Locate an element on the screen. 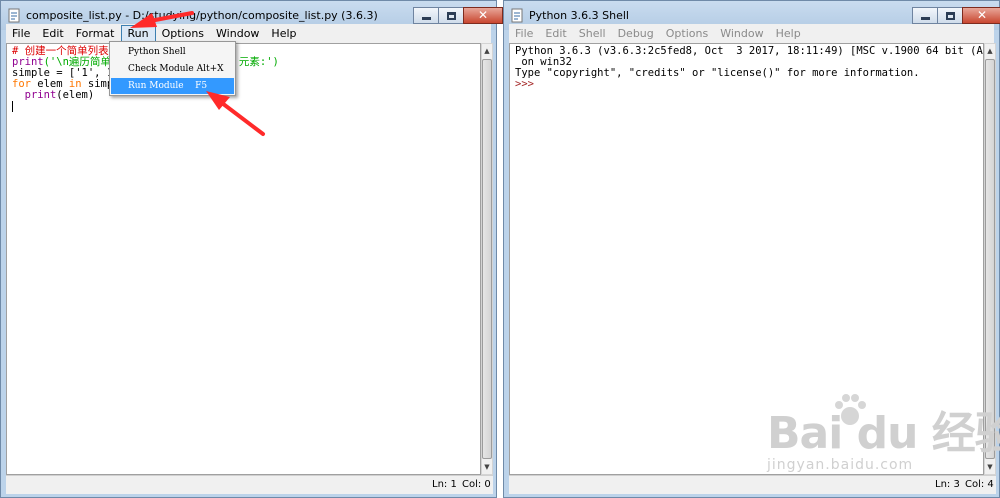 Image resolution: width=1000 pixels, height=498 pixels. annotation-arrows is located at coordinates (197, 73).